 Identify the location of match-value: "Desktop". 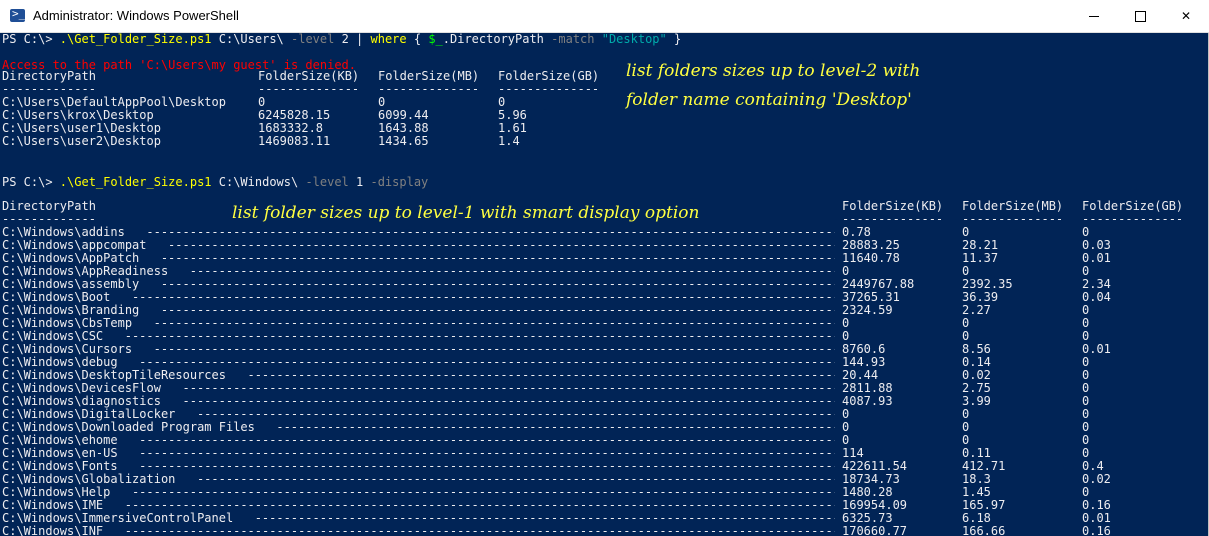
(630, 39).